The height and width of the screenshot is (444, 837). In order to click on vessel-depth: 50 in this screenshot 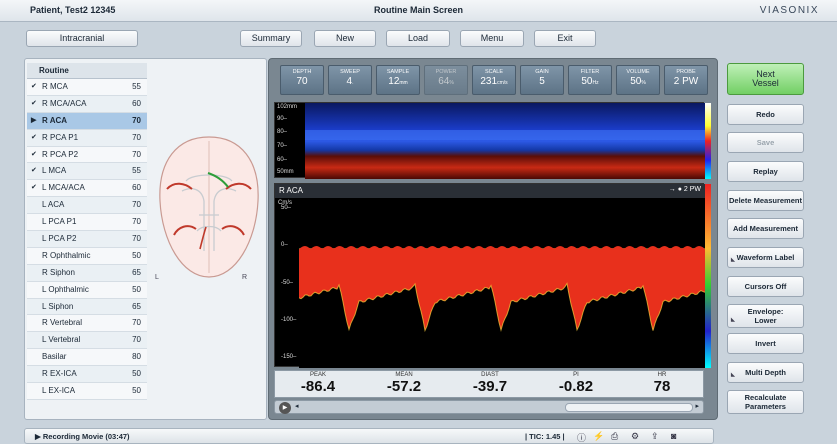, I will do `click(136, 255)`.